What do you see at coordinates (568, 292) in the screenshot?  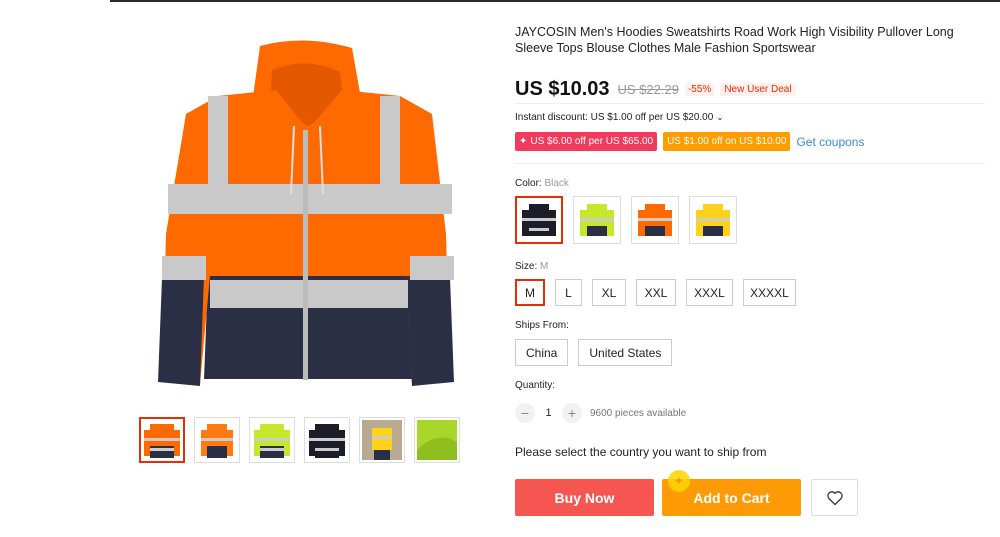 I see `size-option-l: L` at bounding box center [568, 292].